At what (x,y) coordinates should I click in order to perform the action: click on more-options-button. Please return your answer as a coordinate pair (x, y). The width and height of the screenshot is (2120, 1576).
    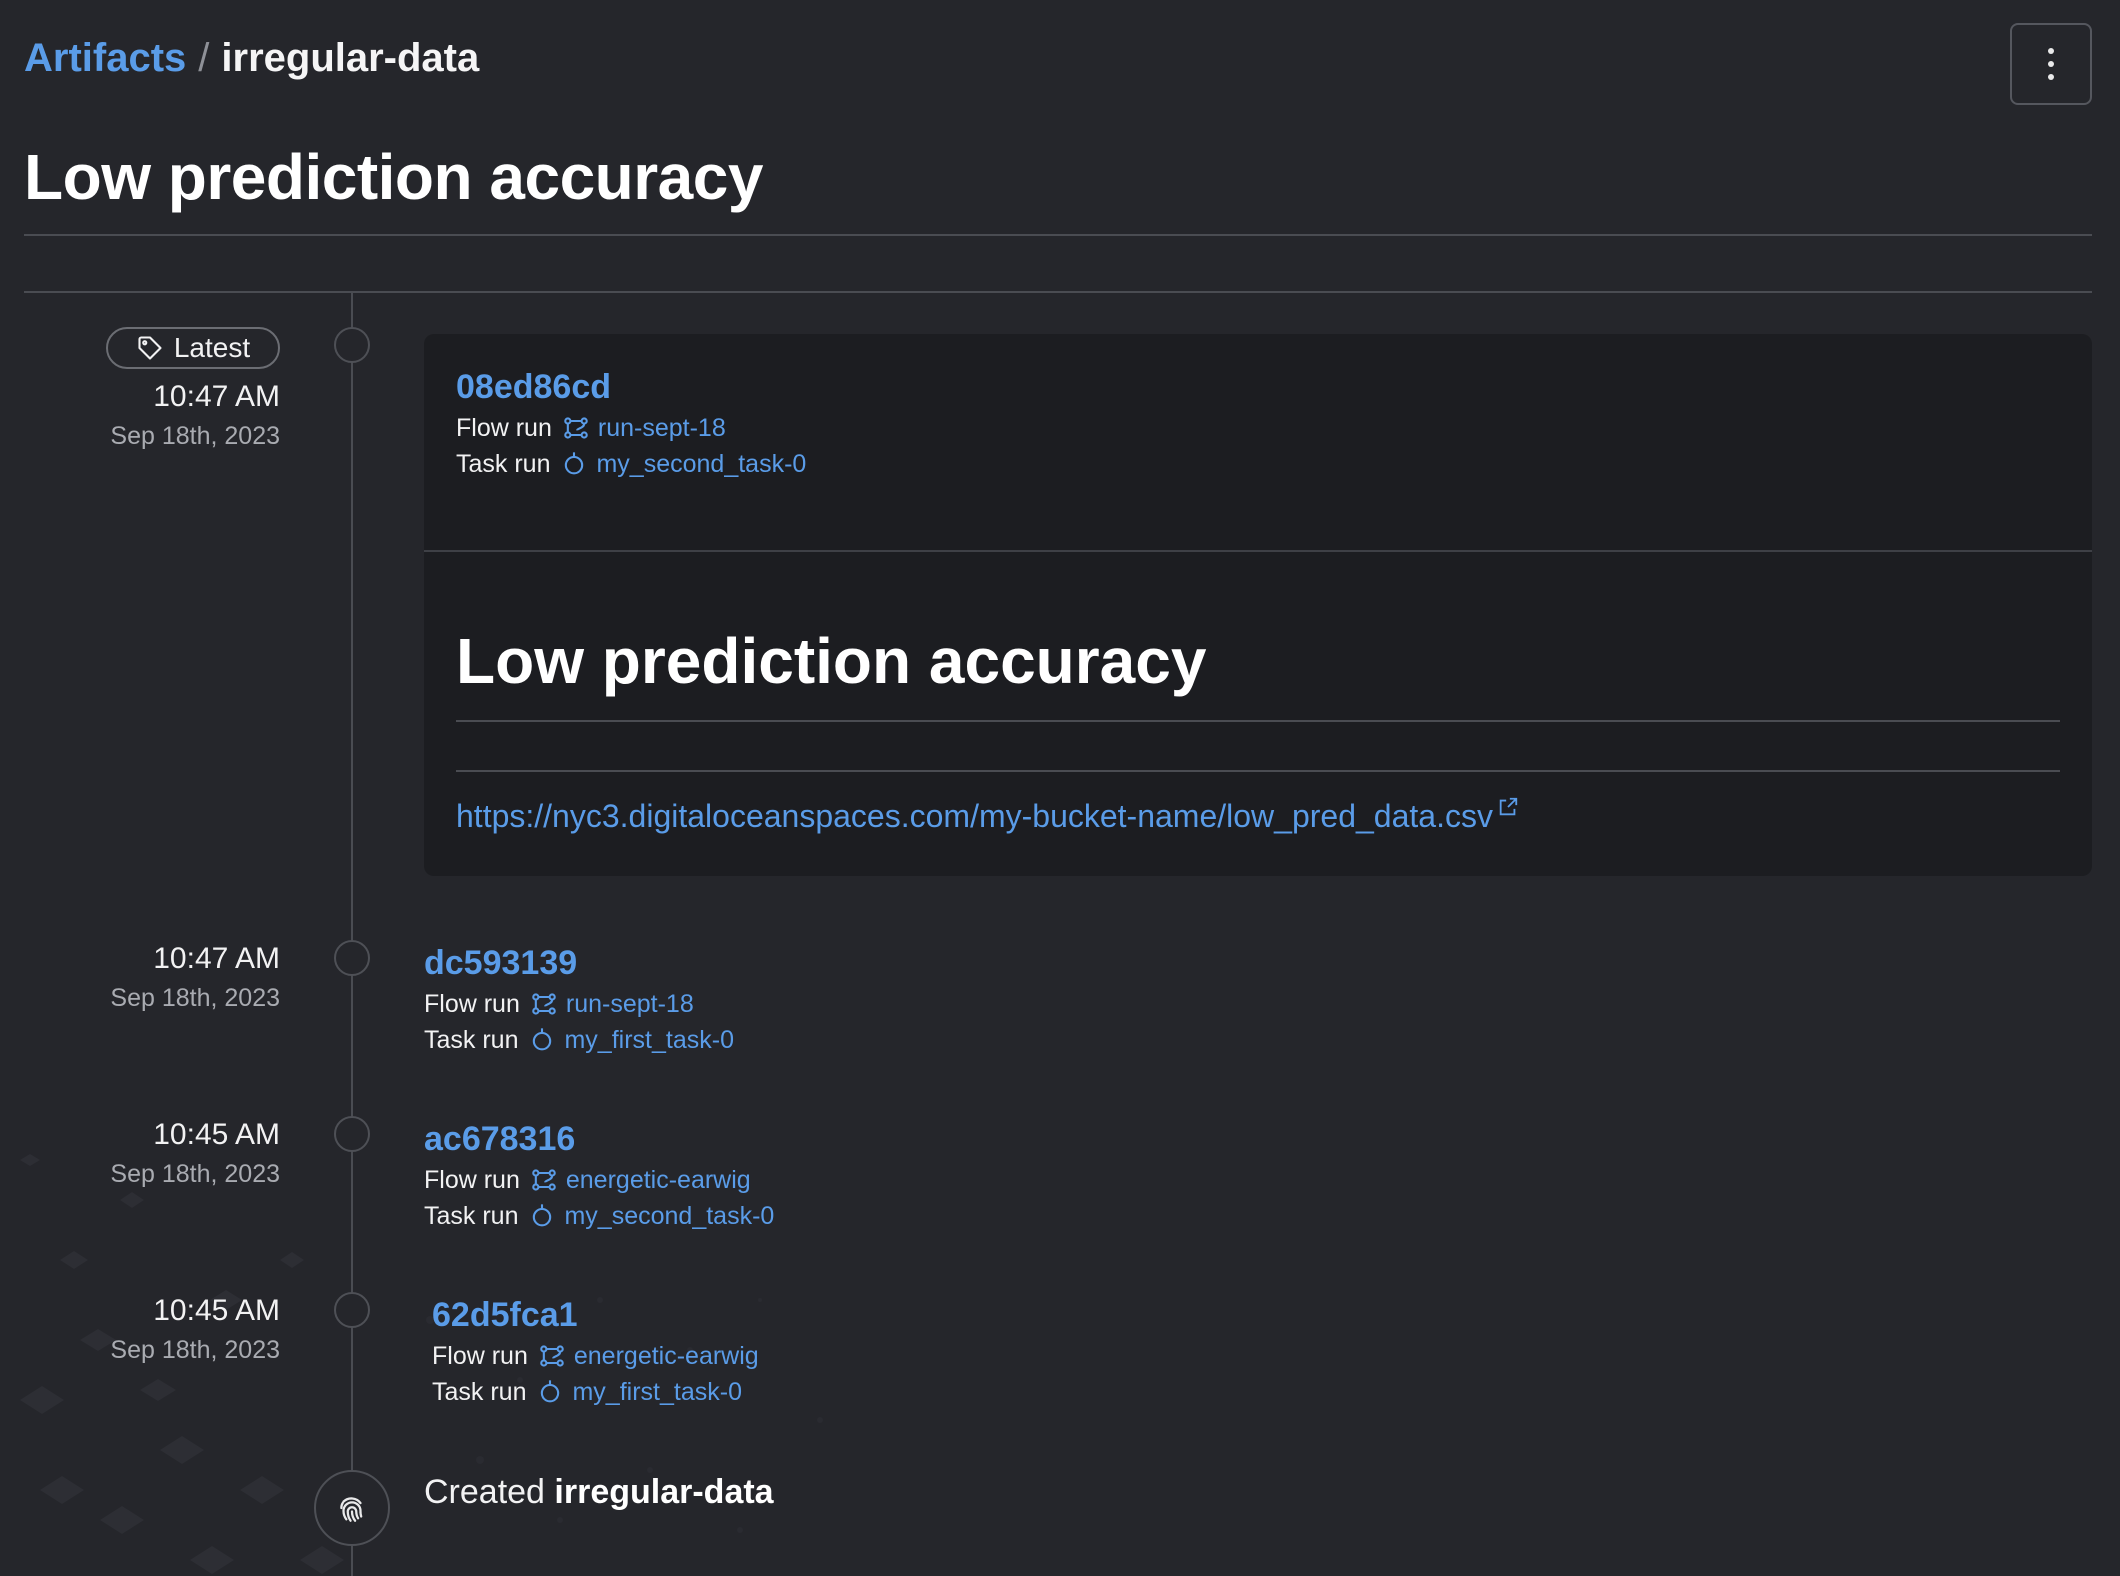
    Looking at the image, I should click on (2051, 64).